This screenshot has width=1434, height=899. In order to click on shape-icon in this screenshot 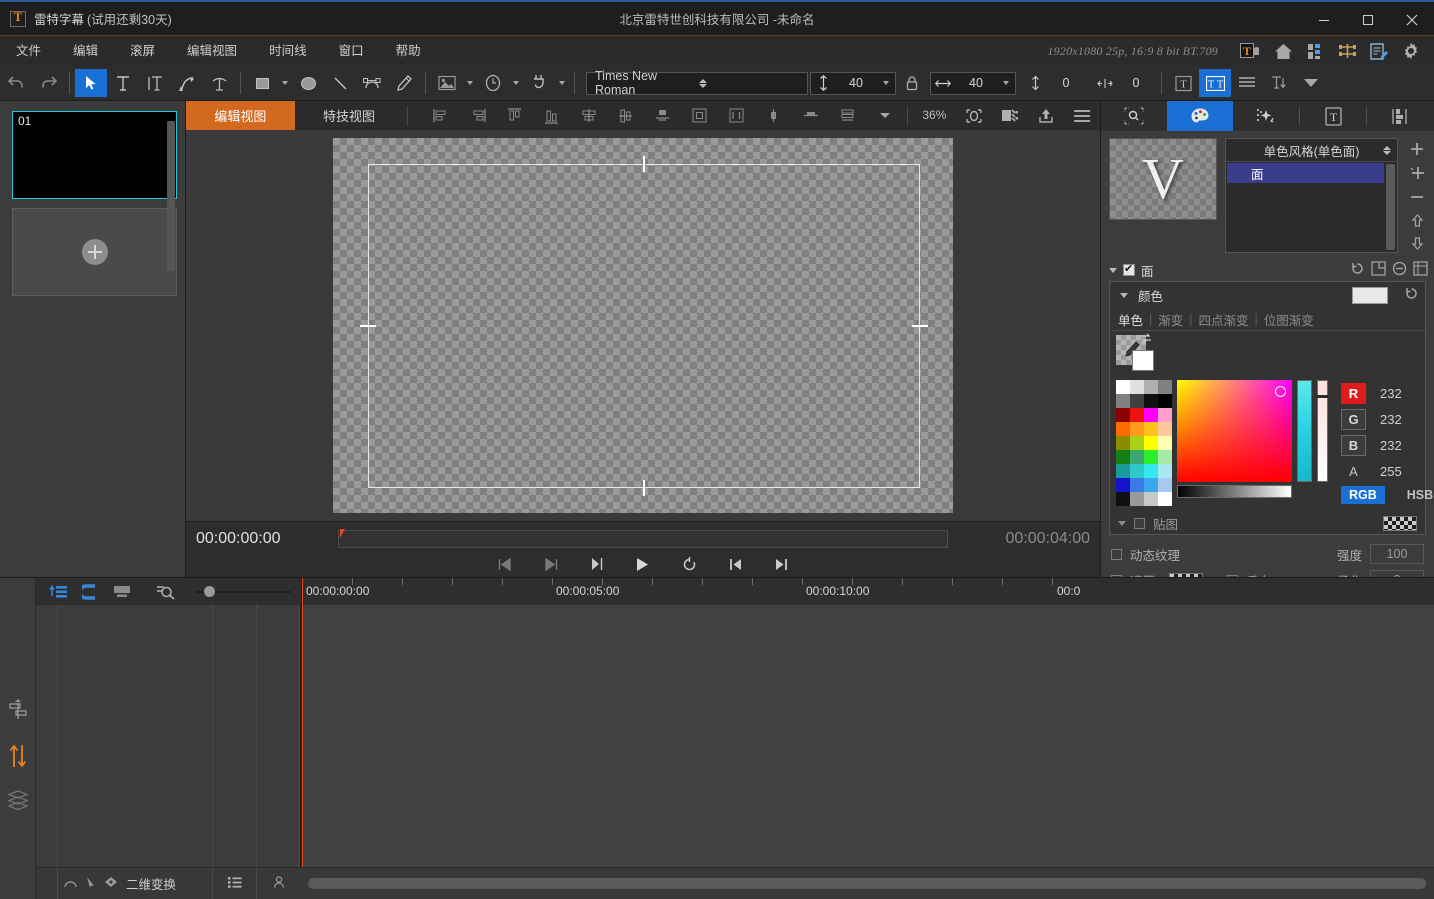, I will do `click(111, 883)`.